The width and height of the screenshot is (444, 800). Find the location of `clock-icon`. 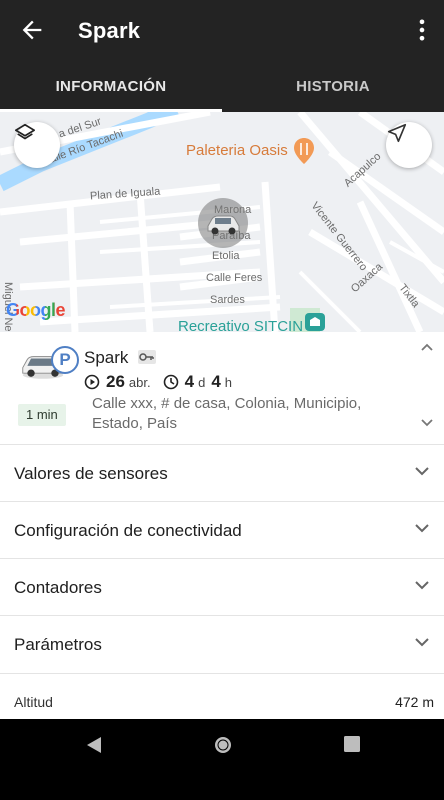

clock-icon is located at coordinates (170, 382).